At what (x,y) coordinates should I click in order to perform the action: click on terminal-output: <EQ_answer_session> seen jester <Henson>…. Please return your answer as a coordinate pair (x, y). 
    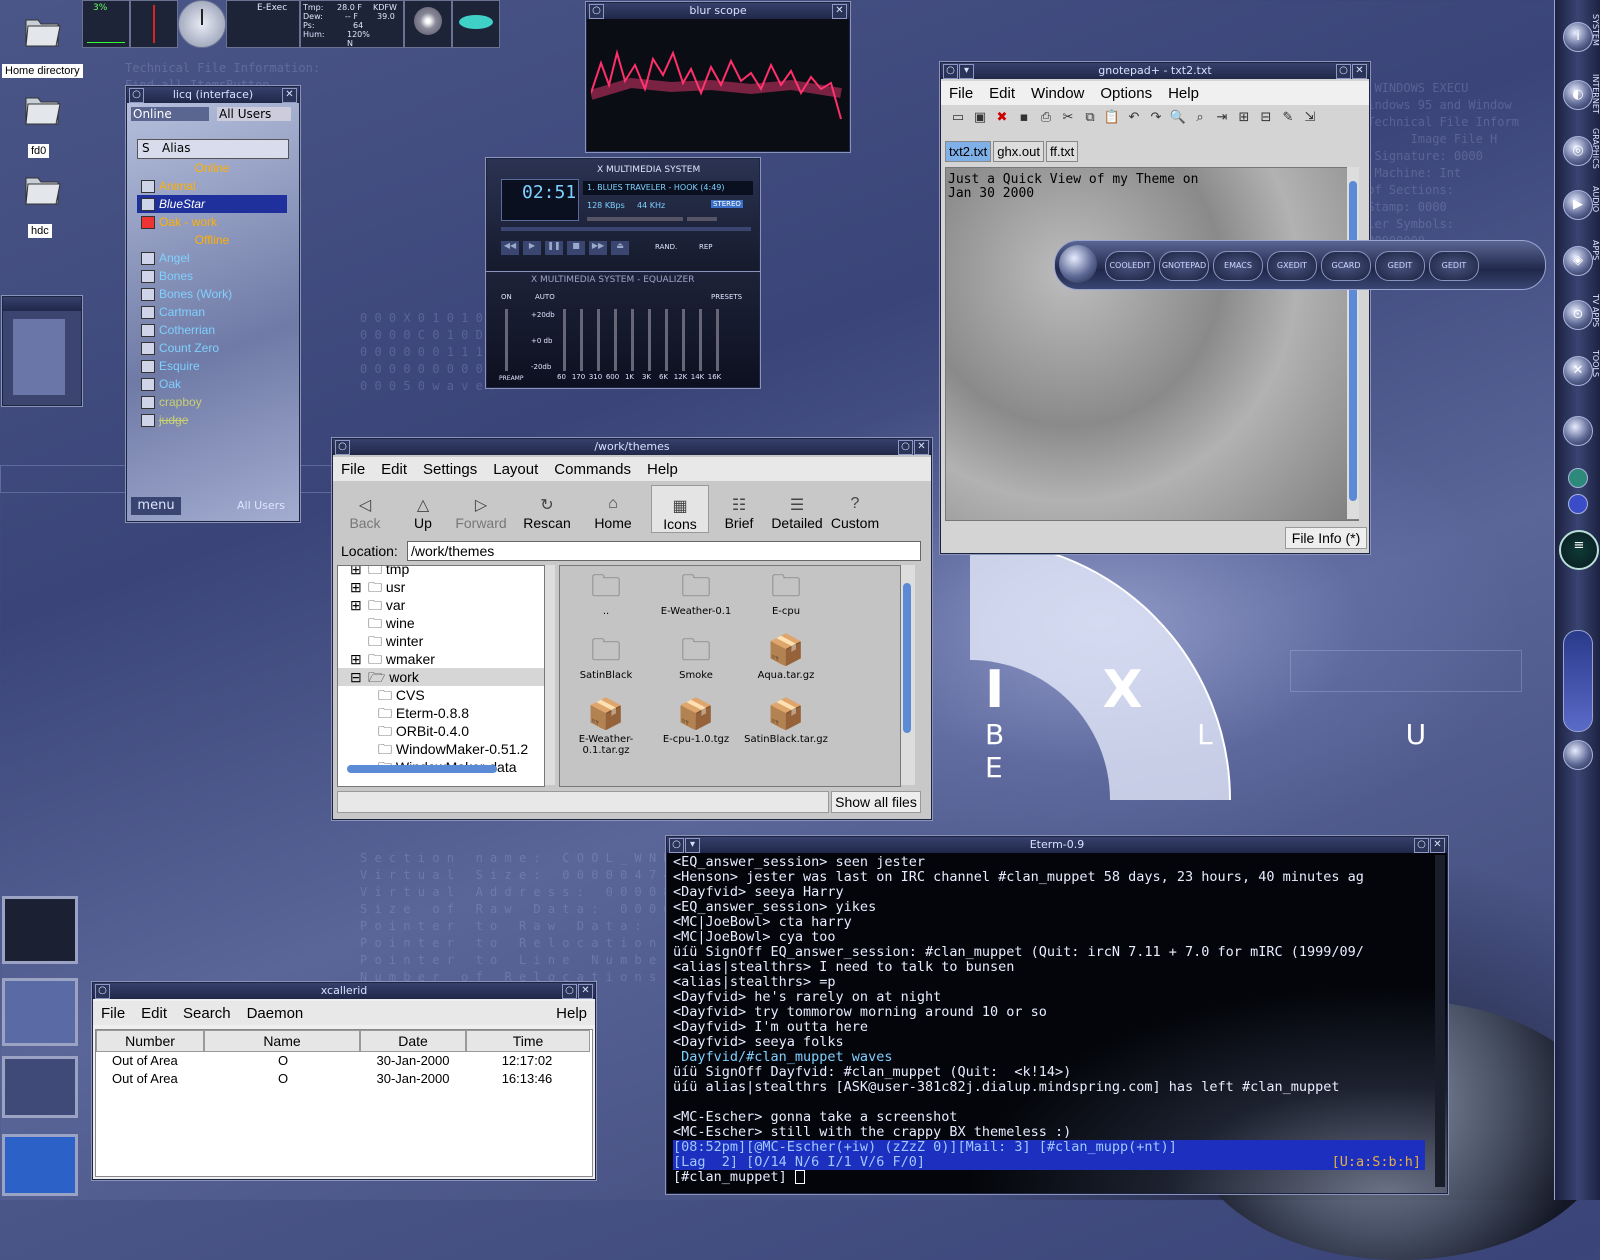
    Looking at the image, I should click on (1049, 1020).